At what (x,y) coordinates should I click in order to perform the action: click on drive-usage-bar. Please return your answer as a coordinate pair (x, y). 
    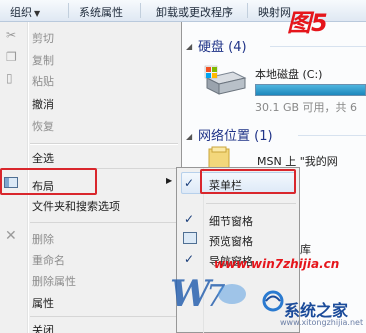
    Looking at the image, I should click on (310, 90).